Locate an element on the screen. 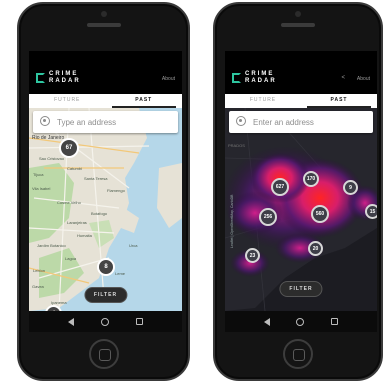 This screenshot has height=383, width=389. crime-cluster-marker: 67 is located at coordinates (69, 148).